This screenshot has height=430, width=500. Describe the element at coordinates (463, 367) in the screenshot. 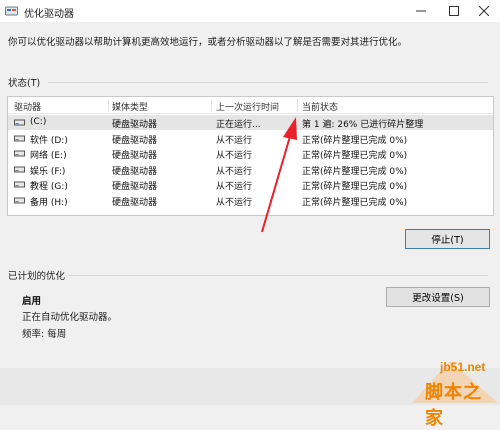

I see `watermark-url: jb51.net` at that location.